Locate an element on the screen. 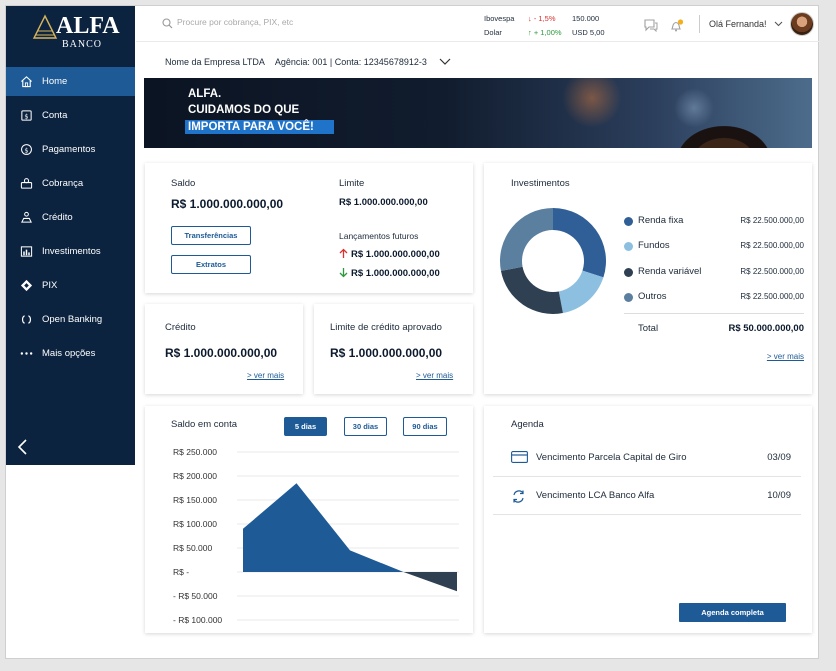 This screenshot has height=671, width=836. sidebar-item-conta: $ Conta is located at coordinates (70, 115).